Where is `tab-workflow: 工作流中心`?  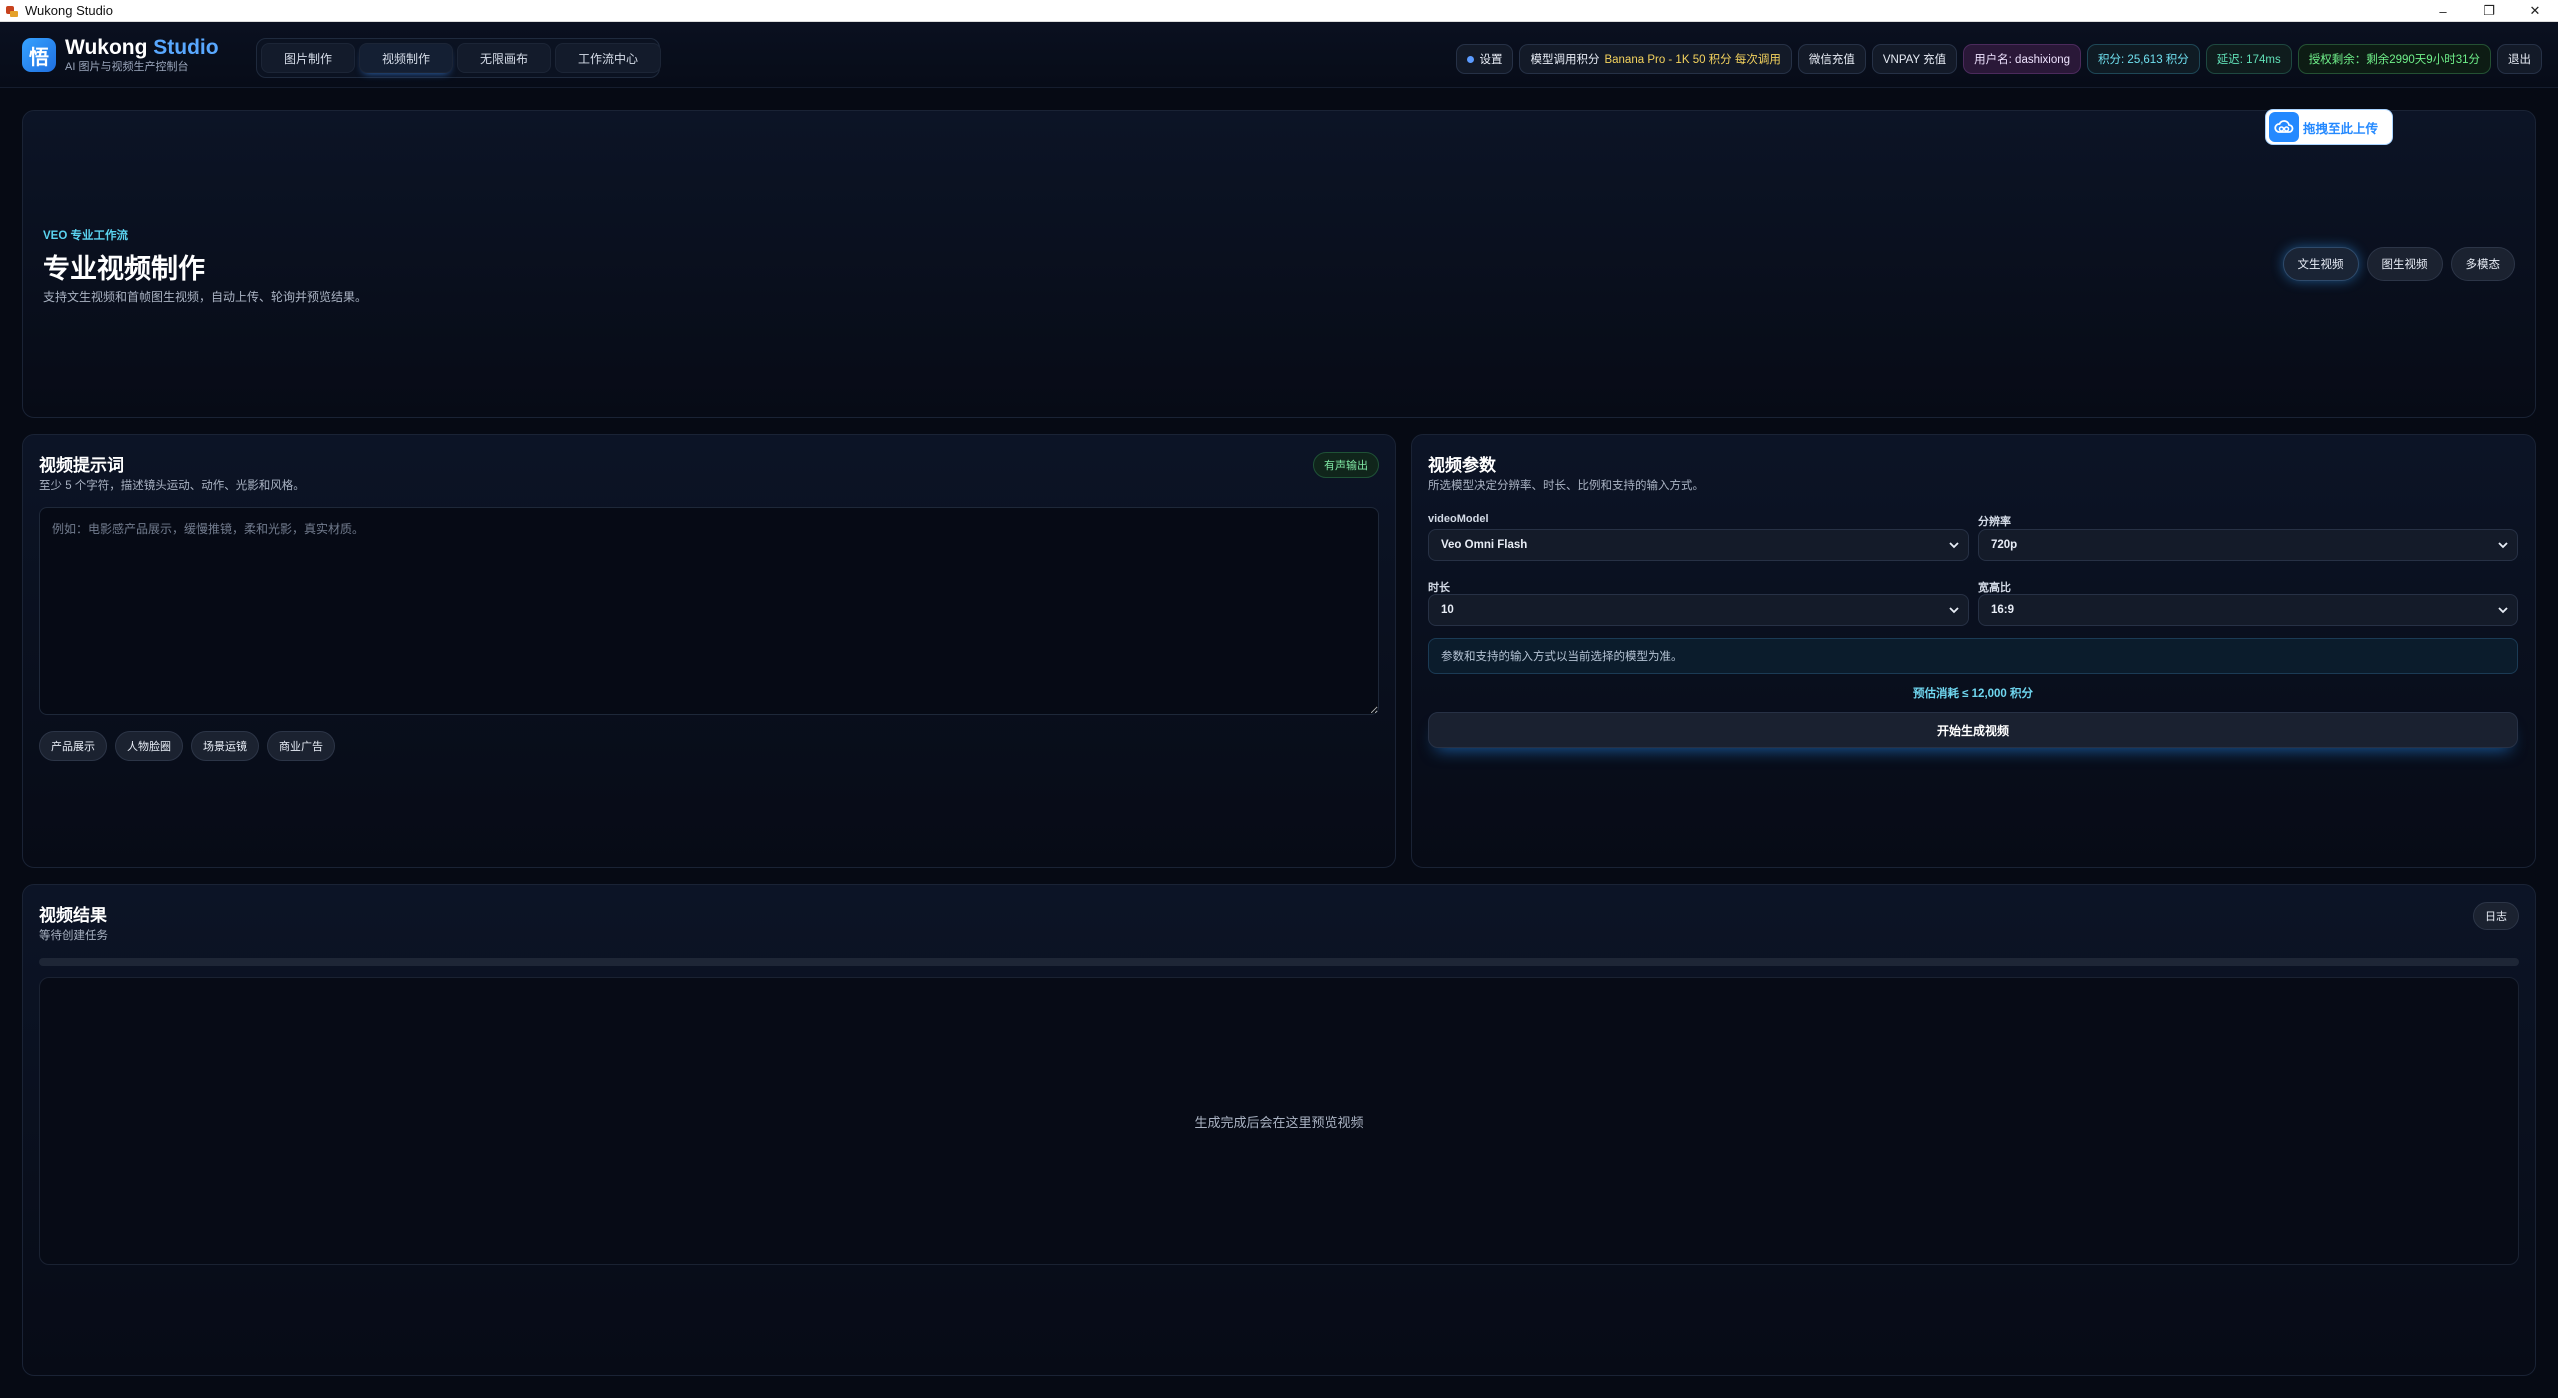 tab-workflow: 工作流中心 is located at coordinates (608, 58).